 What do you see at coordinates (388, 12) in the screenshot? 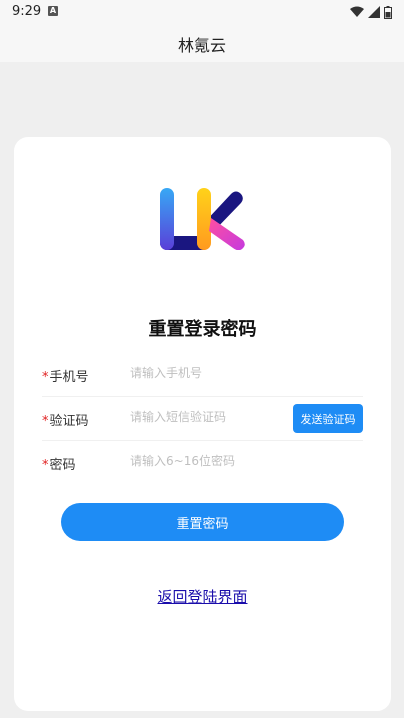
I see `battery-icon` at bounding box center [388, 12].